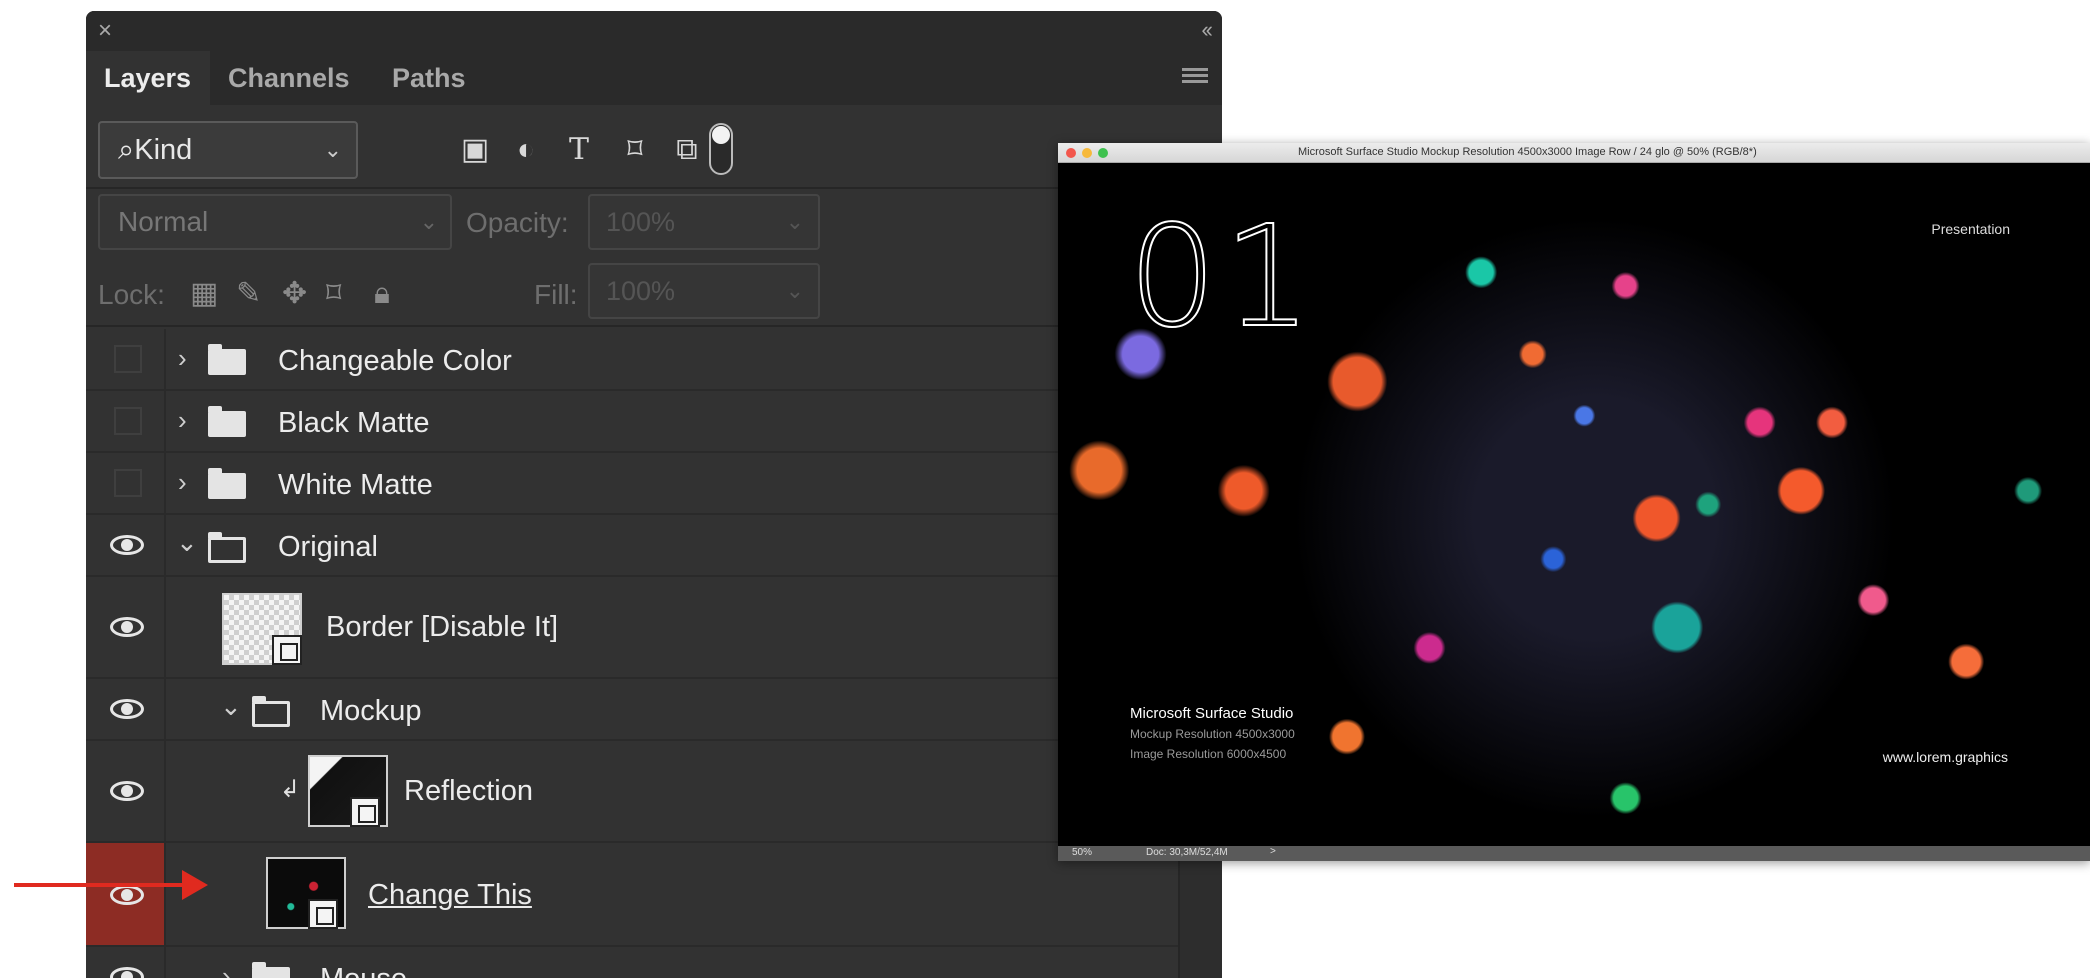  I want to click on tab-paths: Paths, so click(429, 78).